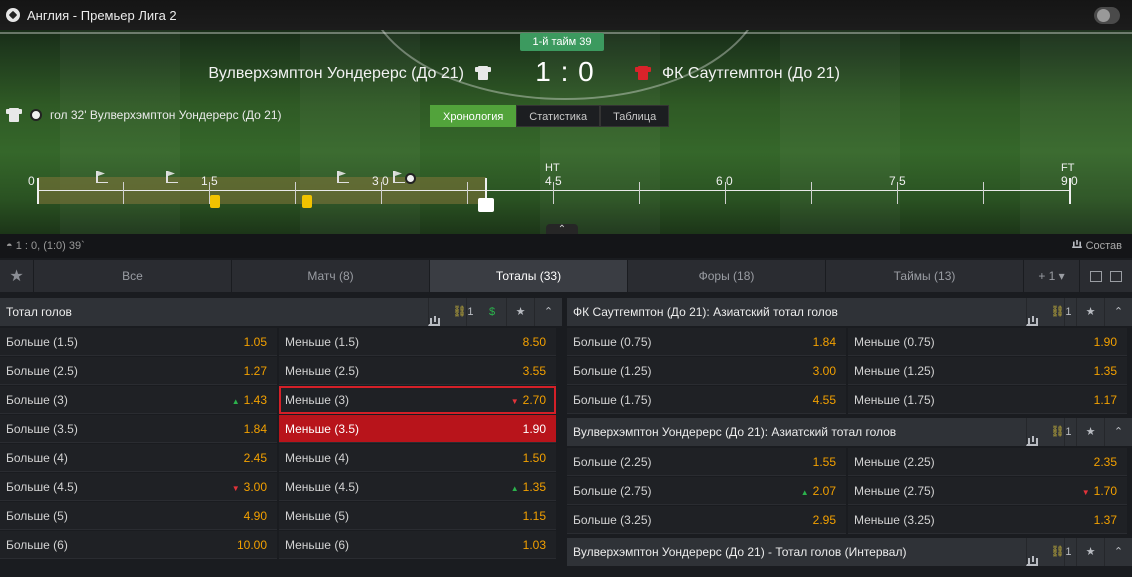 Image resolution: width=1132 pixels, height=577 pixels. I want to click on bet-over-button: Больше (2.5) 1.27, so click(138, 371).